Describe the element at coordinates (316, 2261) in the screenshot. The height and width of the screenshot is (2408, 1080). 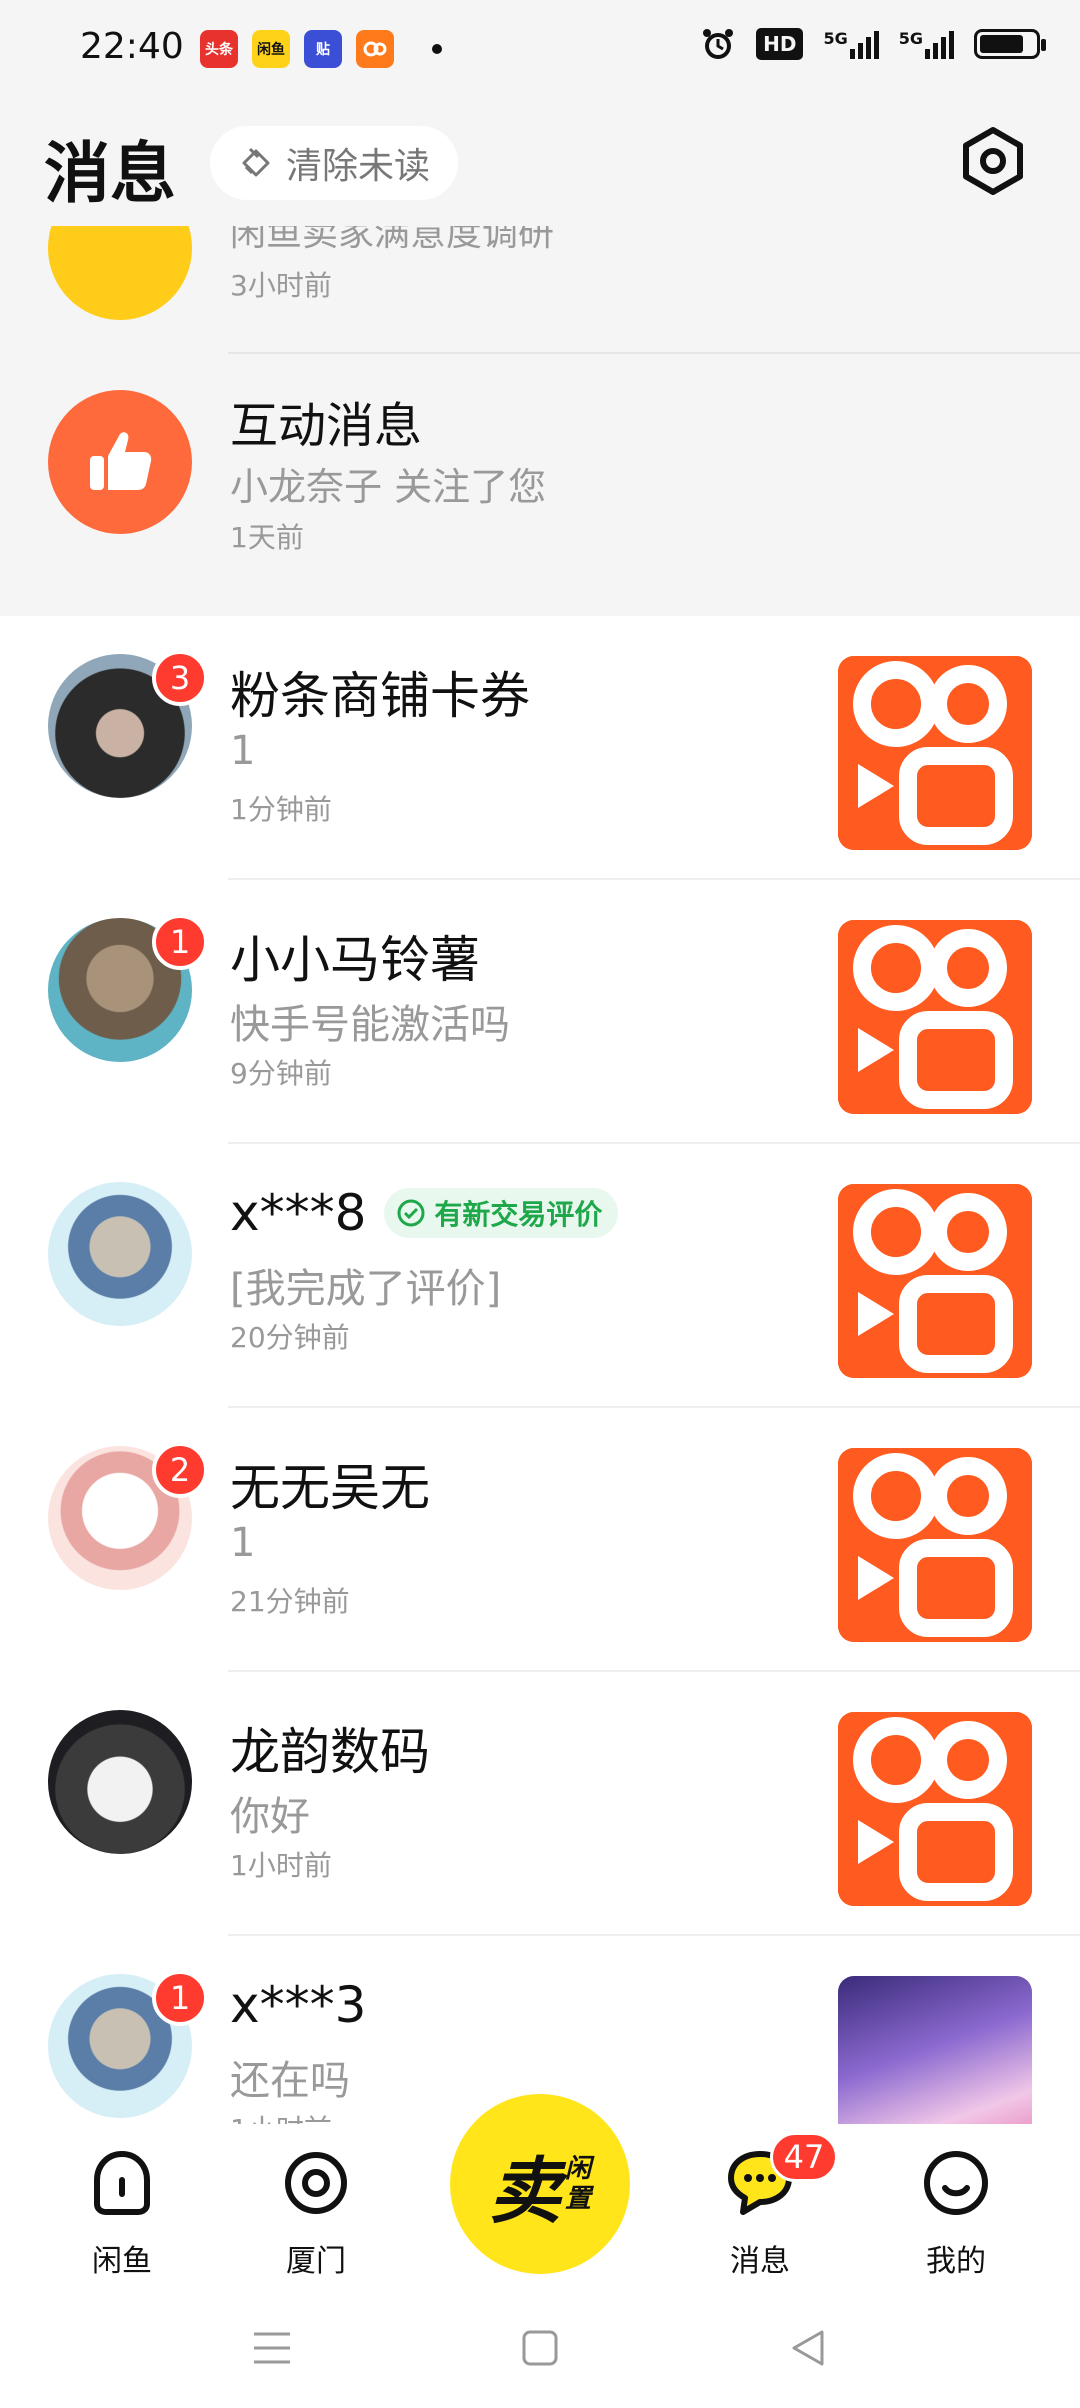
I see `tab-city-label: 厦门` at that location.